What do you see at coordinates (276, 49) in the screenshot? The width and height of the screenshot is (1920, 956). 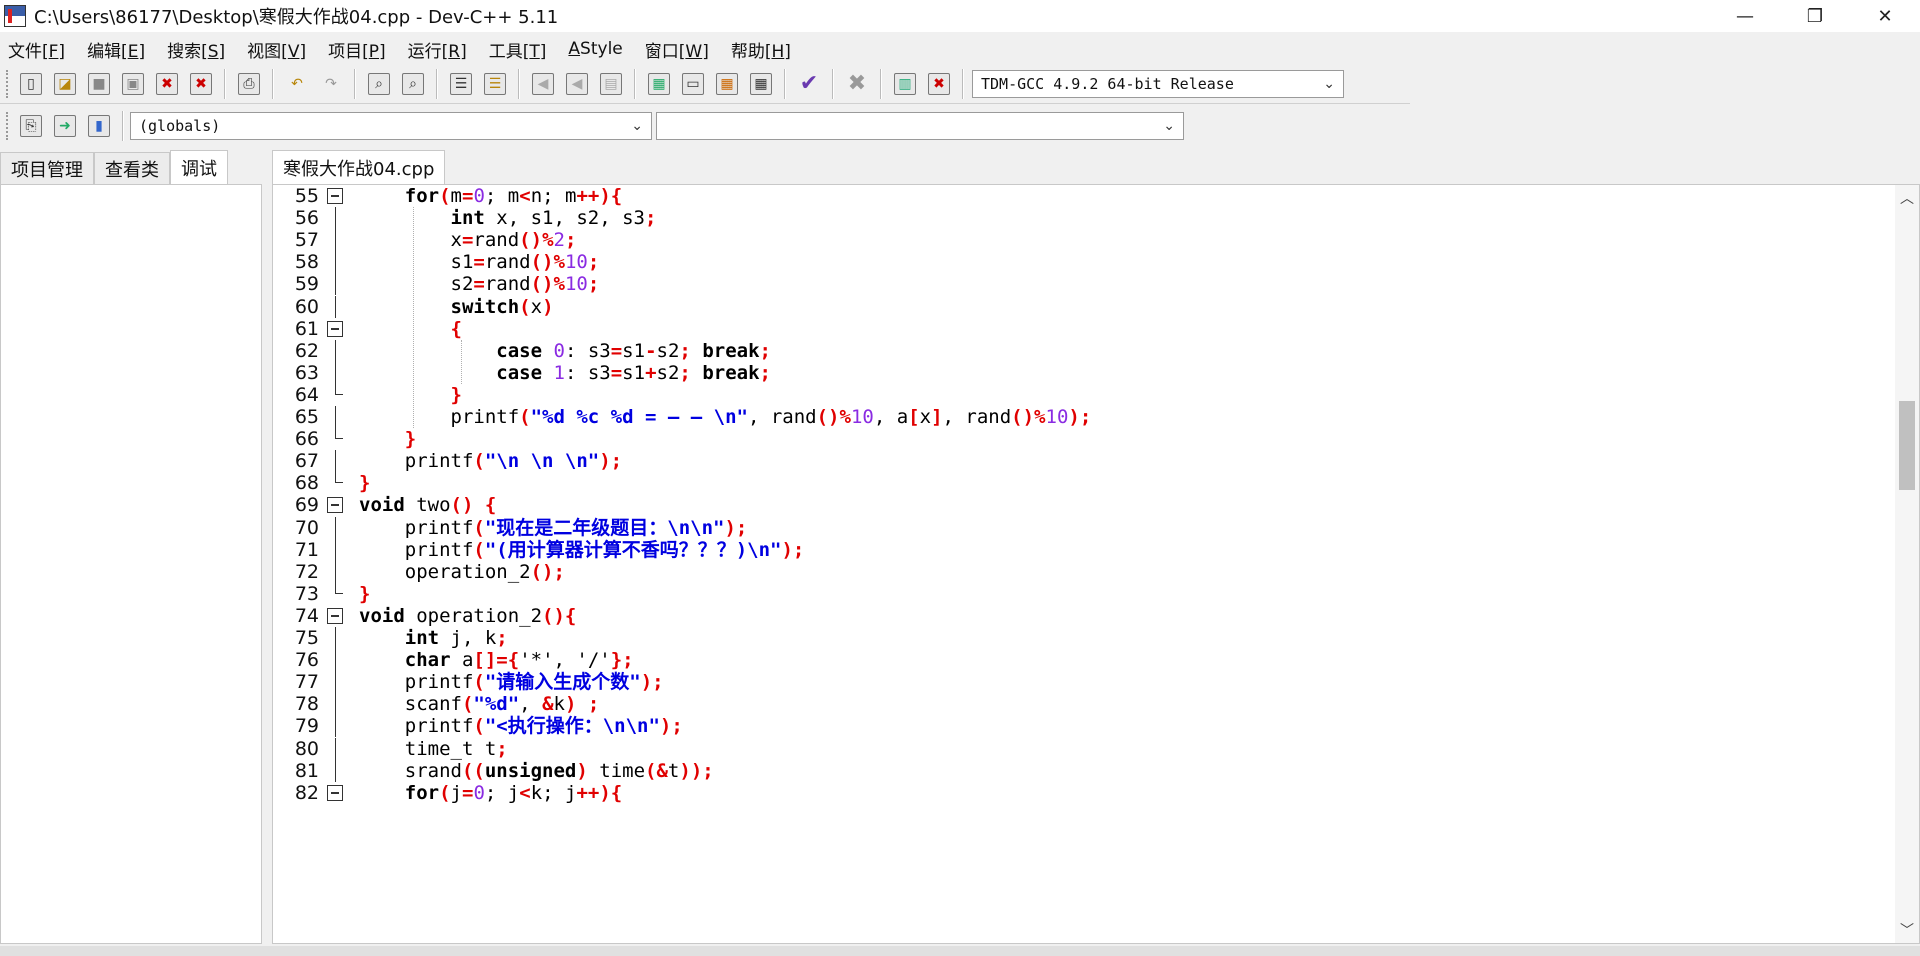 I see `menu-item-3: 视图[V]` at bounding box center [276, 49].